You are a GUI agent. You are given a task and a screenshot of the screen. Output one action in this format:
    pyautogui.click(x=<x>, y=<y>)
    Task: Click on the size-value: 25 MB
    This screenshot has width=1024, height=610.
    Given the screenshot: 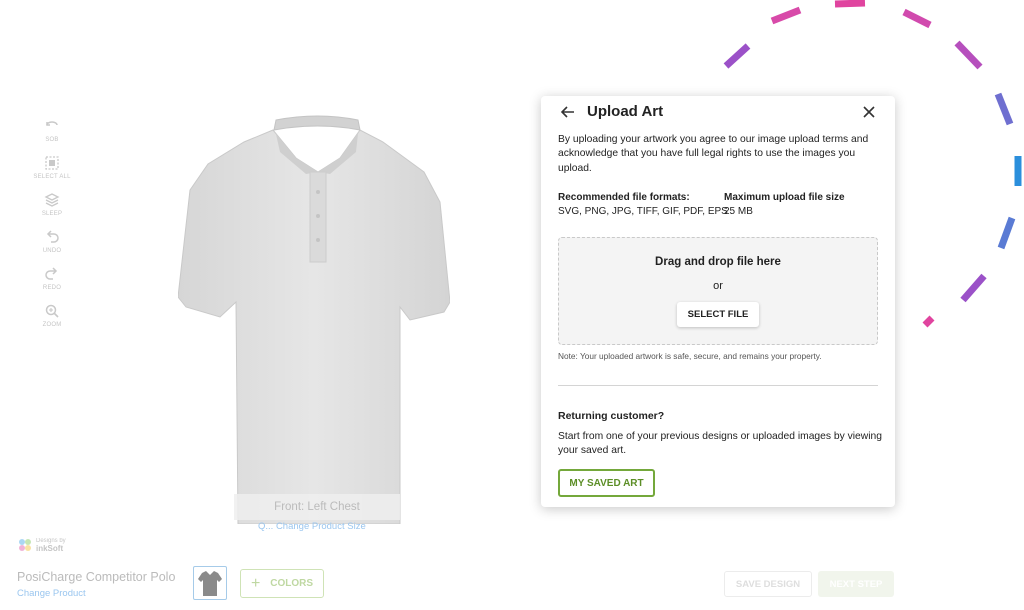 What is the action you would take?
    pyautogui.click(x=738, y=211)
    